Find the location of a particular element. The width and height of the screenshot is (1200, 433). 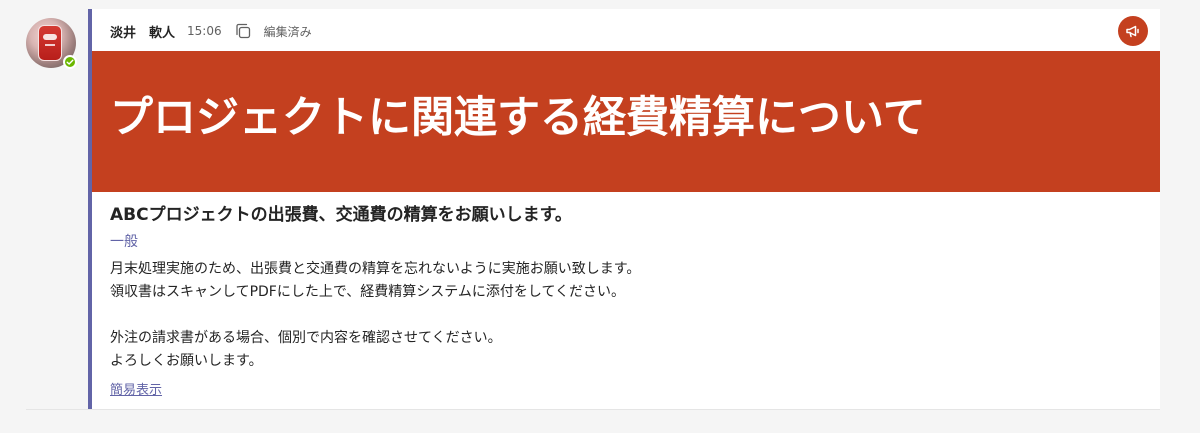

sender-name: 淡井 軟人 is located at coordinates (142, 31).